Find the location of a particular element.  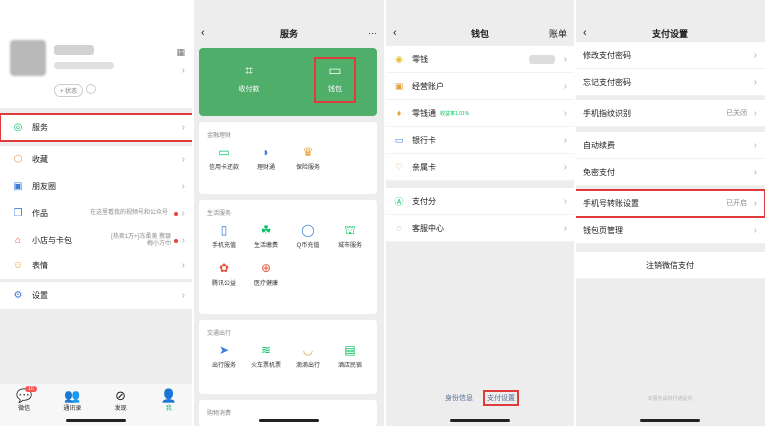

menu-item-shop: ⌂ 小店与卡包 [热卖1万+]冻柔美 携银梅小方巾 › is located at coordinates (96, 240).